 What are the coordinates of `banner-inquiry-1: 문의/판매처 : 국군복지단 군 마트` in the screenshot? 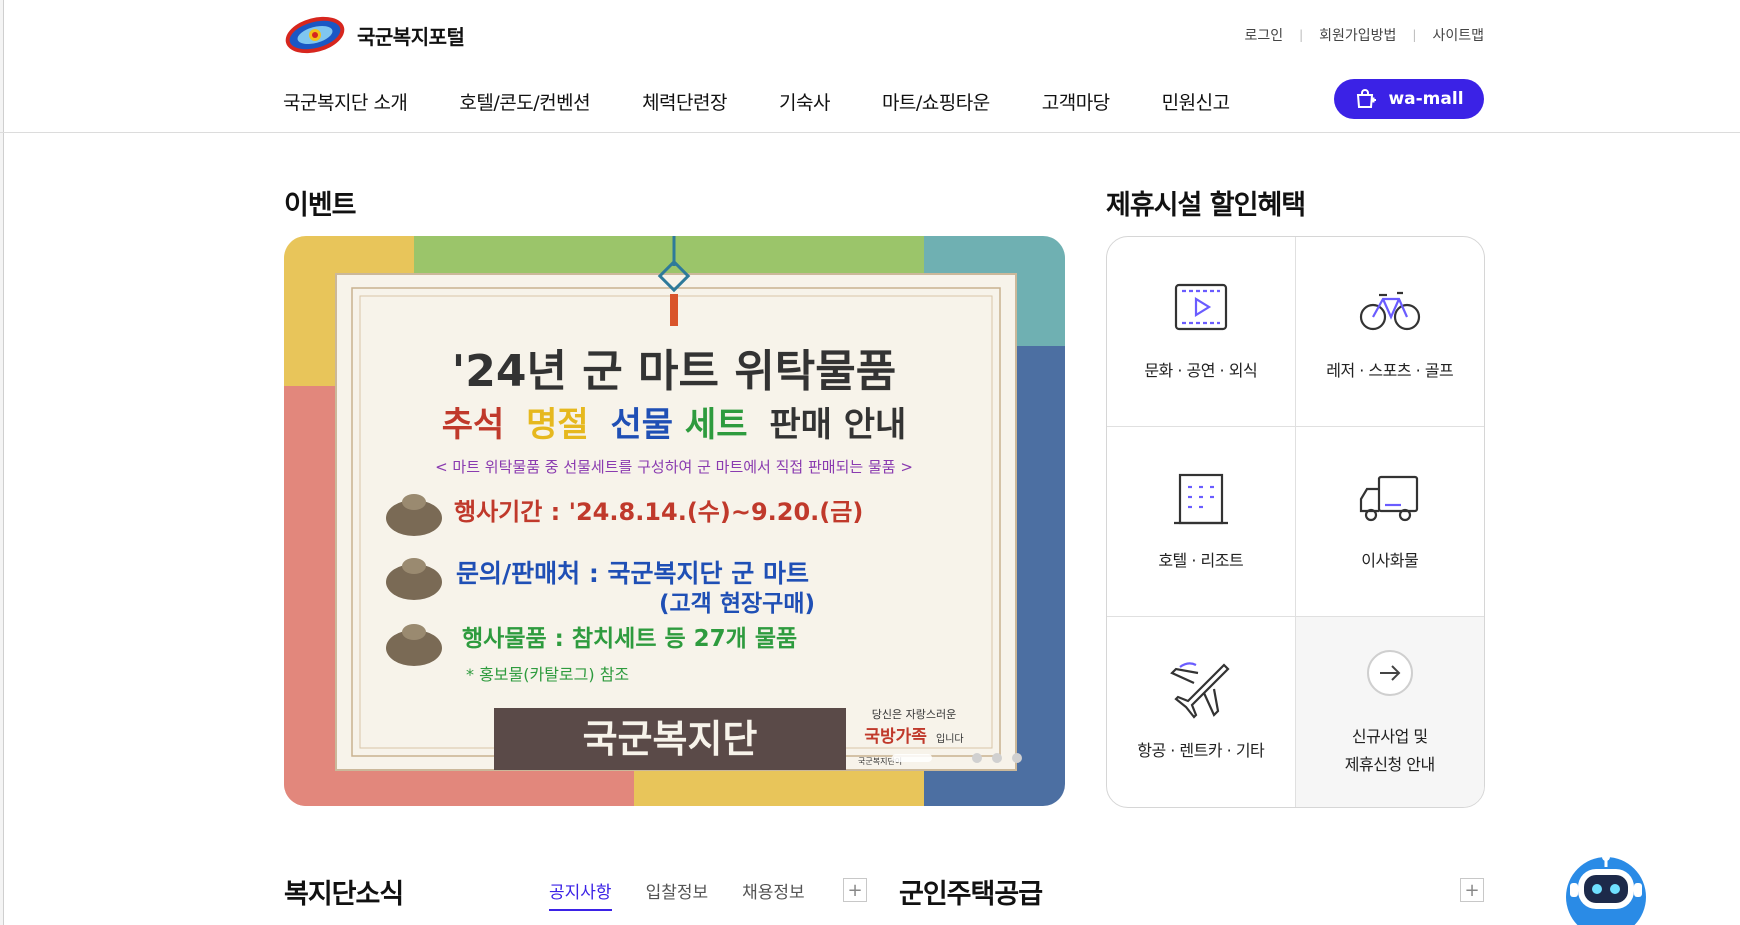 It's located at (632, 573).